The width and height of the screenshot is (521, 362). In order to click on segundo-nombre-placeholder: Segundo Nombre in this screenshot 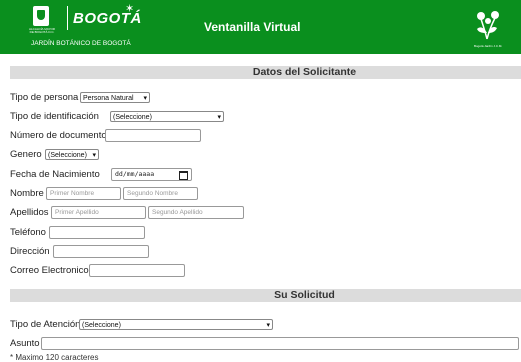, I will do `click(152, 193)`.